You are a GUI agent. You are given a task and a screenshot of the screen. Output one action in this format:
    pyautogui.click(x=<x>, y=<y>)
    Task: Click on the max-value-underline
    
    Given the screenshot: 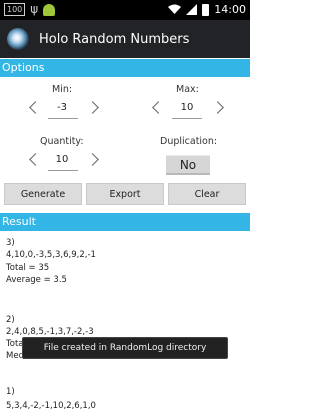 What is the action you would take?
    pyautogui.click(x=187, y=118)
    